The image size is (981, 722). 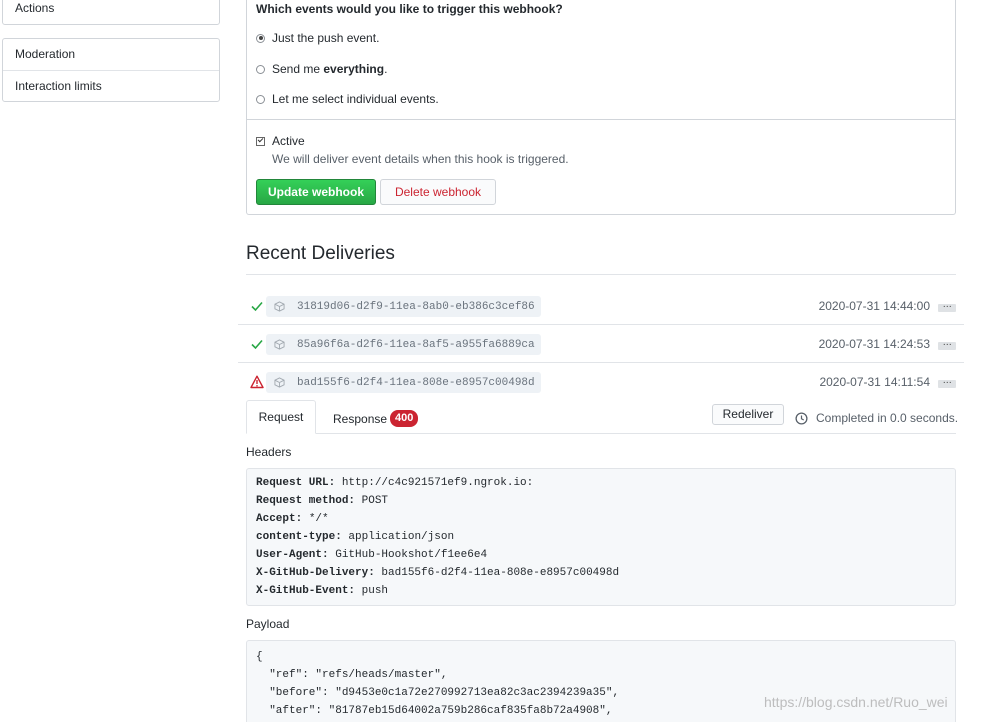 I want to click on header-key: X-GitHub-Delivery:, so click(x=315, y=573).